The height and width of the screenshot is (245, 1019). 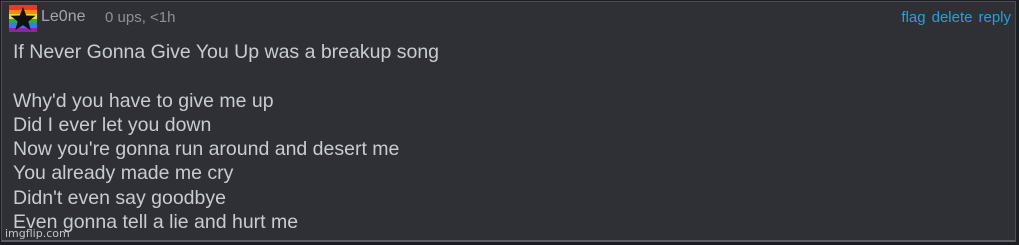 I want to click on star-icon, so click(x=23, y=19).